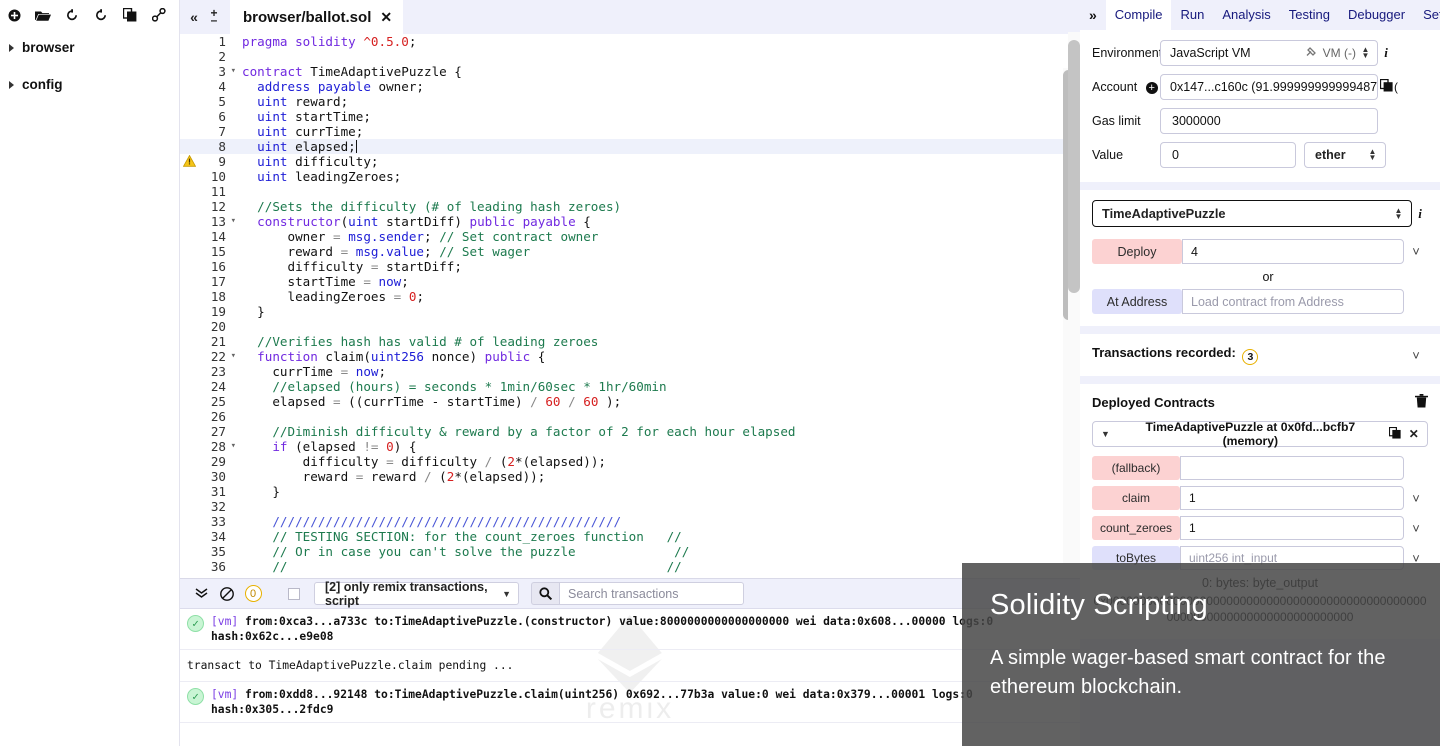 Image resolution: width=1440 pixels, height=746 pixels. What do you see at coordinates (1252, 213) in the screenshot?
I see `contract-select: TimeAdaptivePuzzle ▲ ▼` at bounding box center [1252, 213].